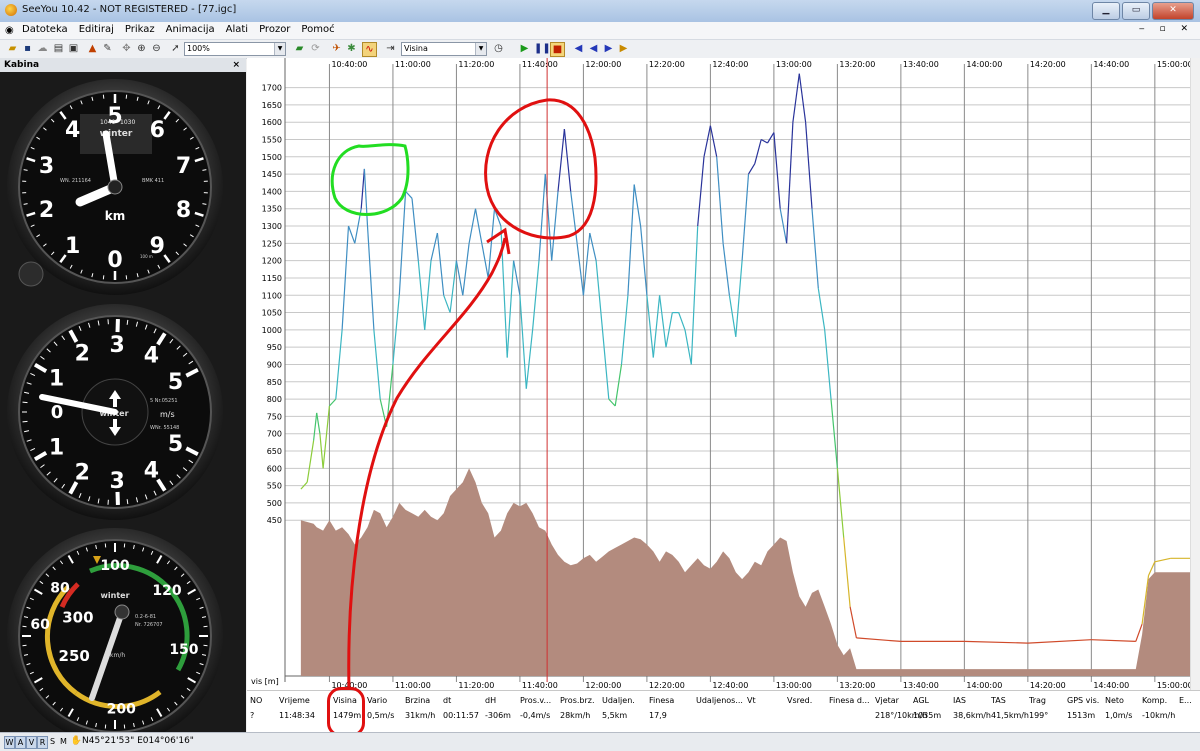  I want to click on info-header: Pros.brz., so click(577, 700).